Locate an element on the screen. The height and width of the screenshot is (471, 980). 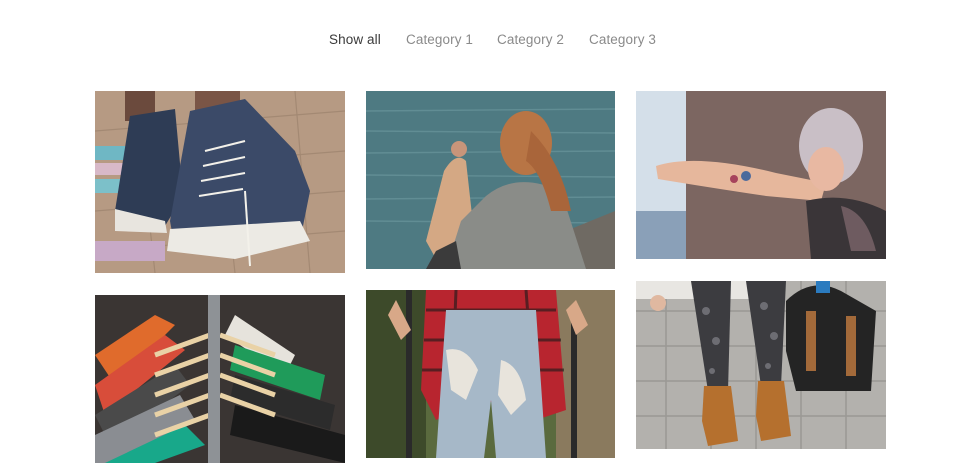
sneakers-photo is located at coordinates (220, 182).